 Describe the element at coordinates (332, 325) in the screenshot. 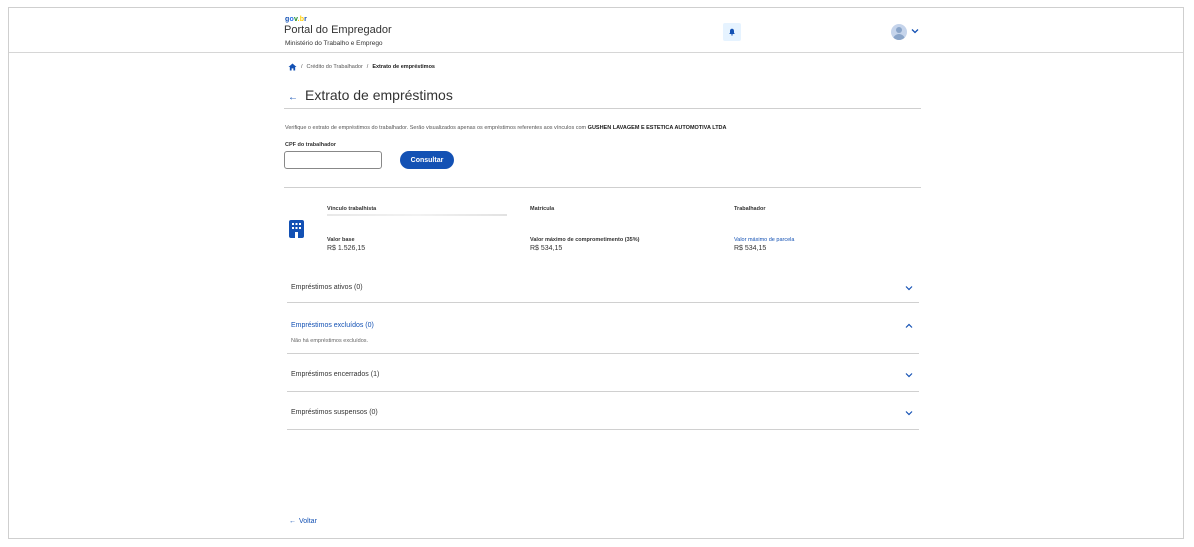

I see `accordion-title: Empréstimos excluídos (0)` at that location.